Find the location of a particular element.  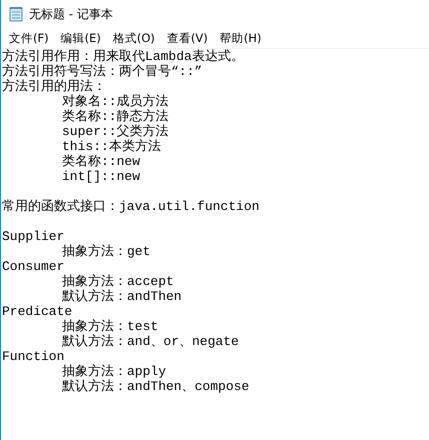

text-line: 默认方法：andThen、compose is located at coordinates (155, 386).